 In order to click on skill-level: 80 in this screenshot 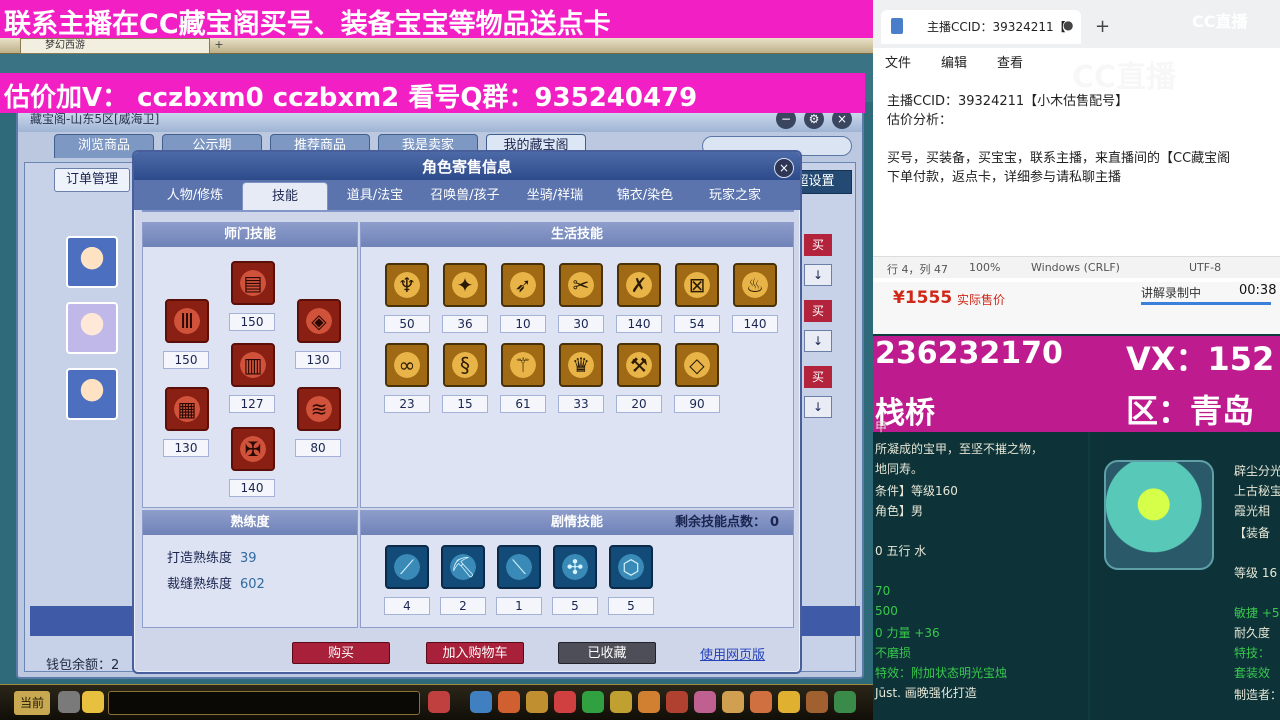, I will do `click(318, 448)`.